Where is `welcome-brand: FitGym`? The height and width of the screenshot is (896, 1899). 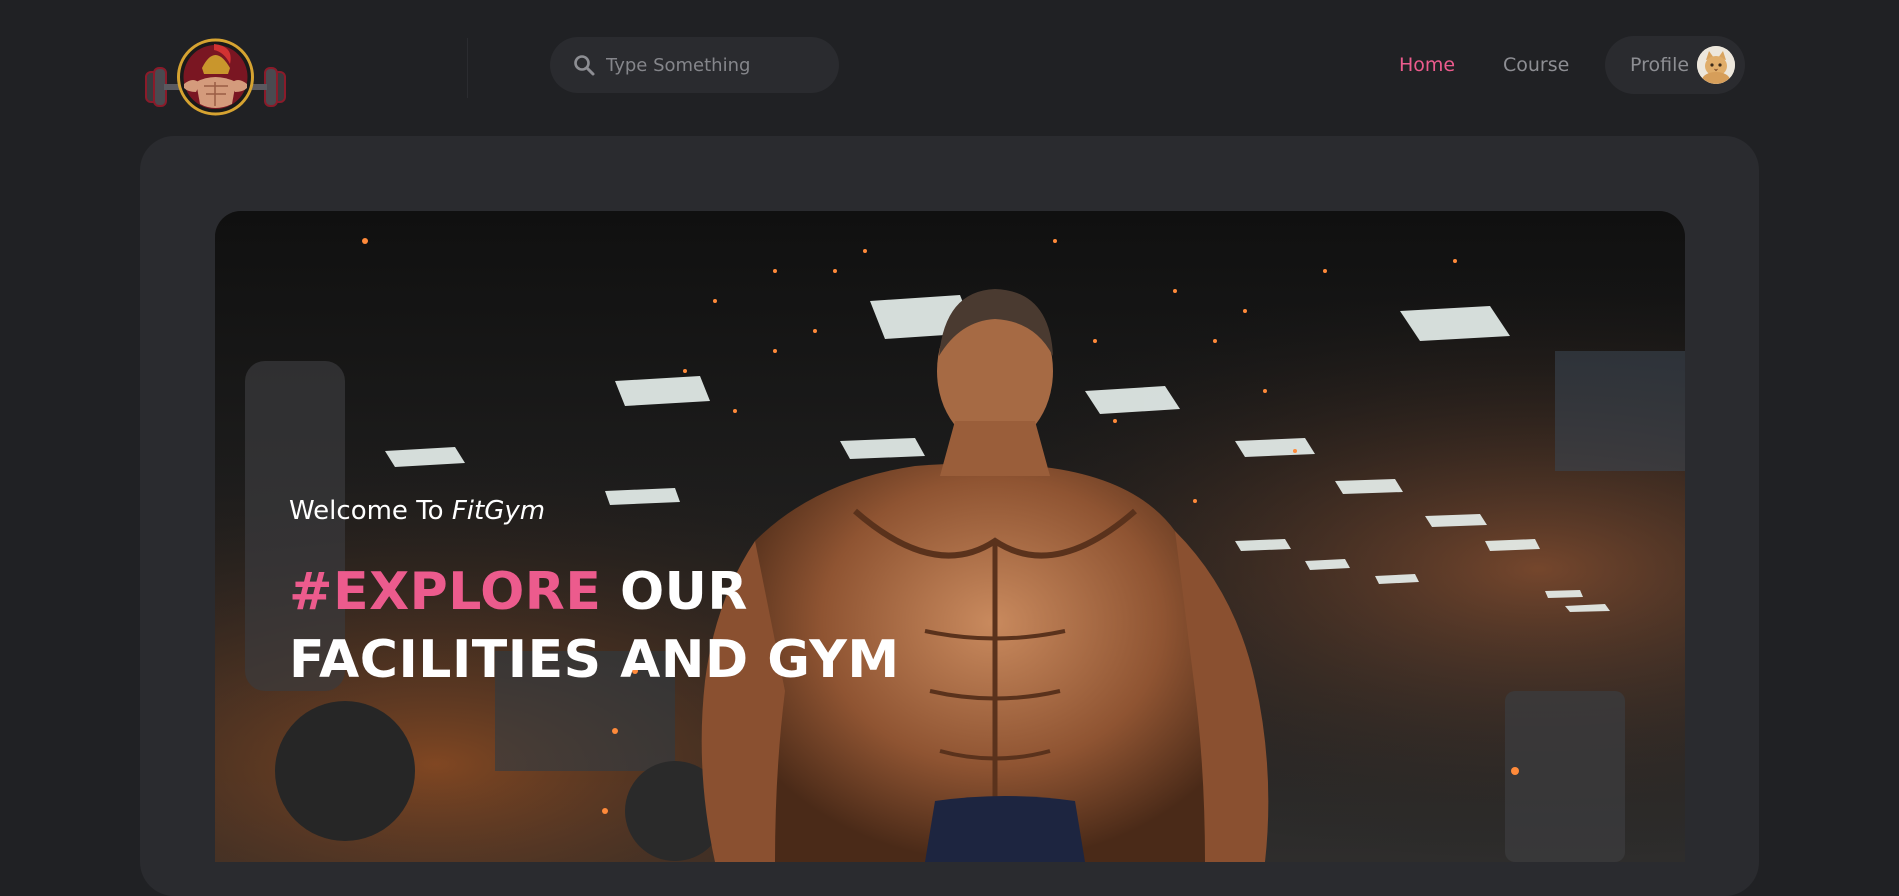
welcome-brand: FitGym is located at coordinates (498, 511).